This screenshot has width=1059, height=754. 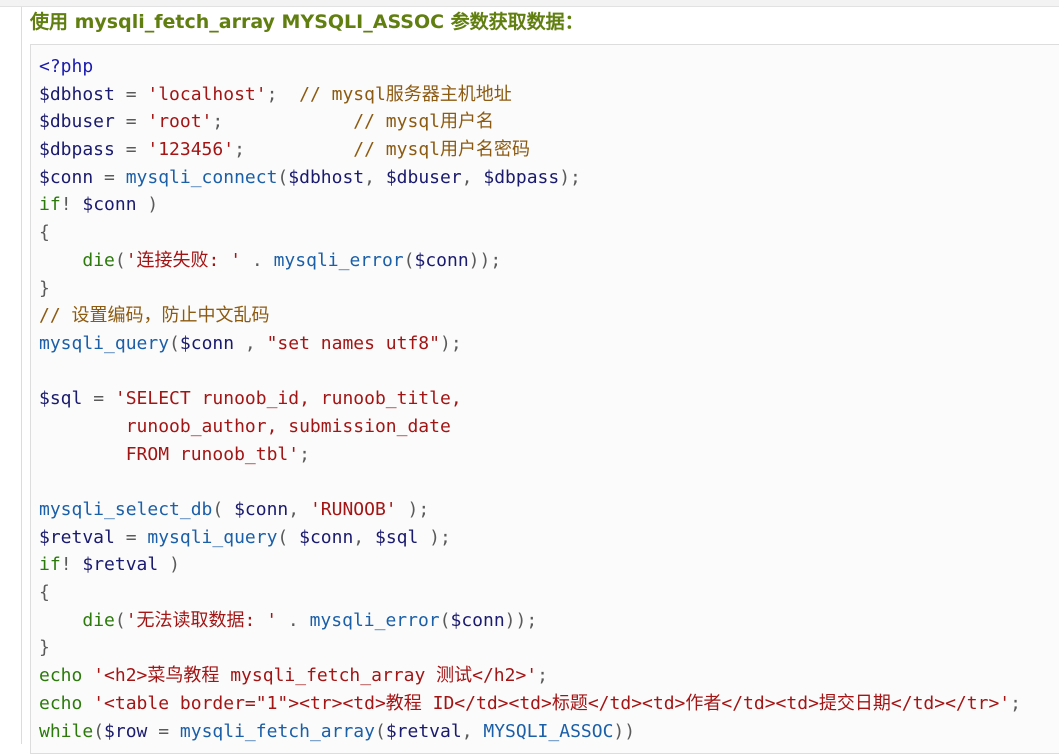 What do you see at coordinates (530, 510) in the screenshot?
I see `code-line: mysqli_select_db( $conn, 'RUNOOB' );` at bounding box center [530, 510].